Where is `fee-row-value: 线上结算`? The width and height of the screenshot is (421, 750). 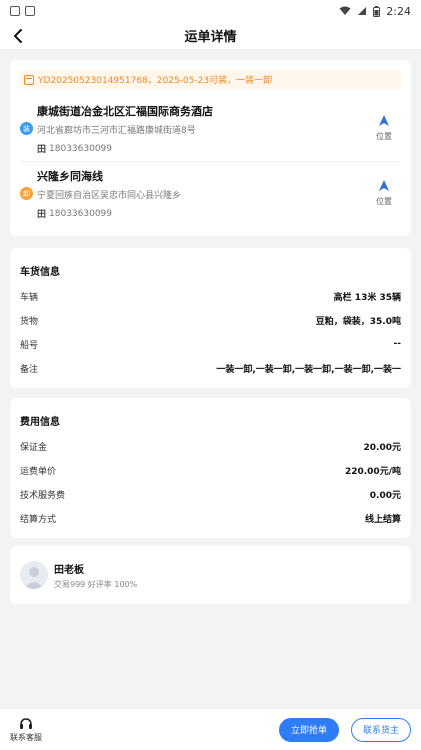
fee-row-value: 线上结算 is located at coordinates (382, 519).